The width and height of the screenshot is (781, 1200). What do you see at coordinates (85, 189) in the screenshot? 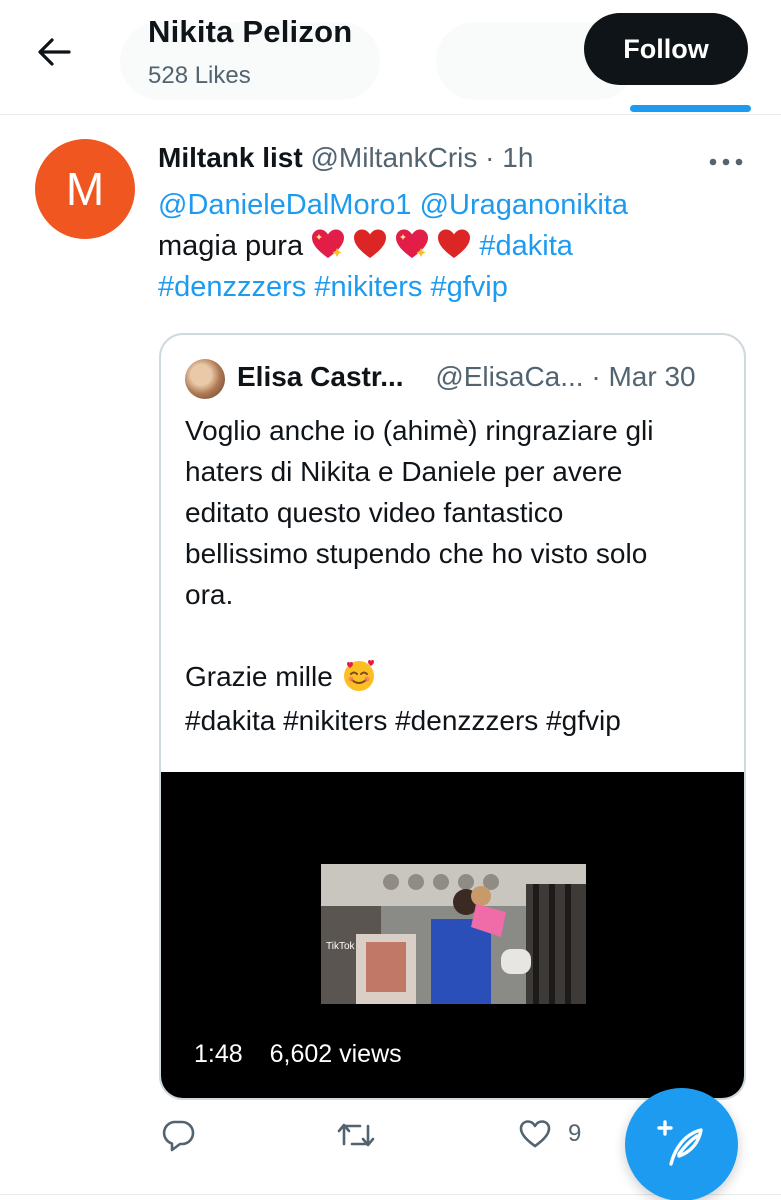
I see `avatar: M` at bounding box center [85, 189].